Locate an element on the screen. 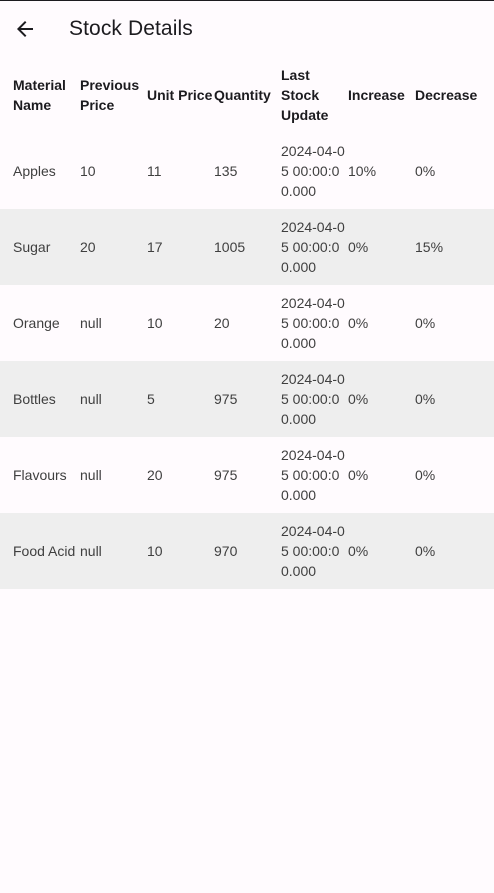 The width and height of the screenshot is (494, 893). cell-quantity: 1005 is located at coordinates (230, 247).